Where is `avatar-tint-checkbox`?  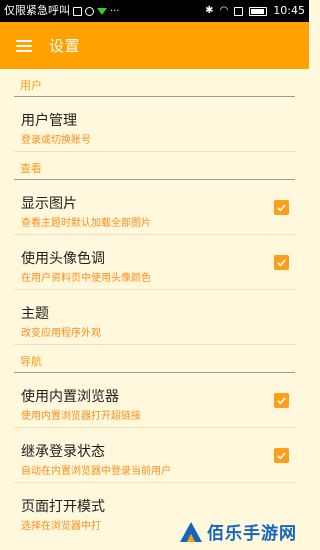 avatar-tint-checkbox is located at coordinates (281, 262).